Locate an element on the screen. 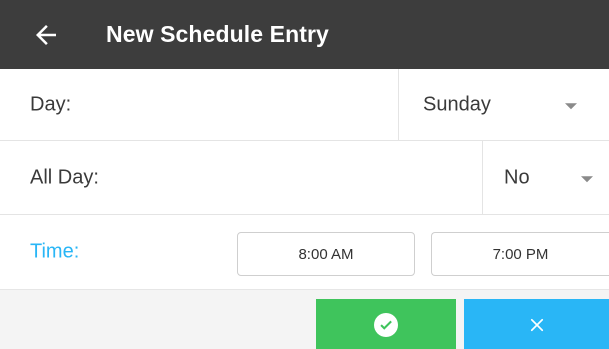 The height and width of the screenshot is (349, 609). start-time-button: 8:00 AM is located at coordinates (326, 254).